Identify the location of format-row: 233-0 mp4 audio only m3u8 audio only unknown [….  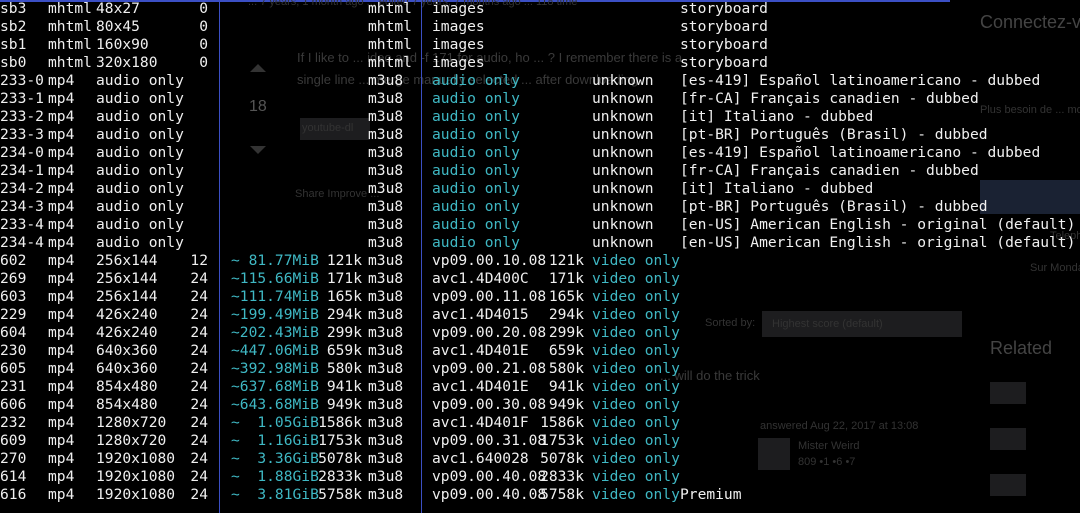
(540, 81).